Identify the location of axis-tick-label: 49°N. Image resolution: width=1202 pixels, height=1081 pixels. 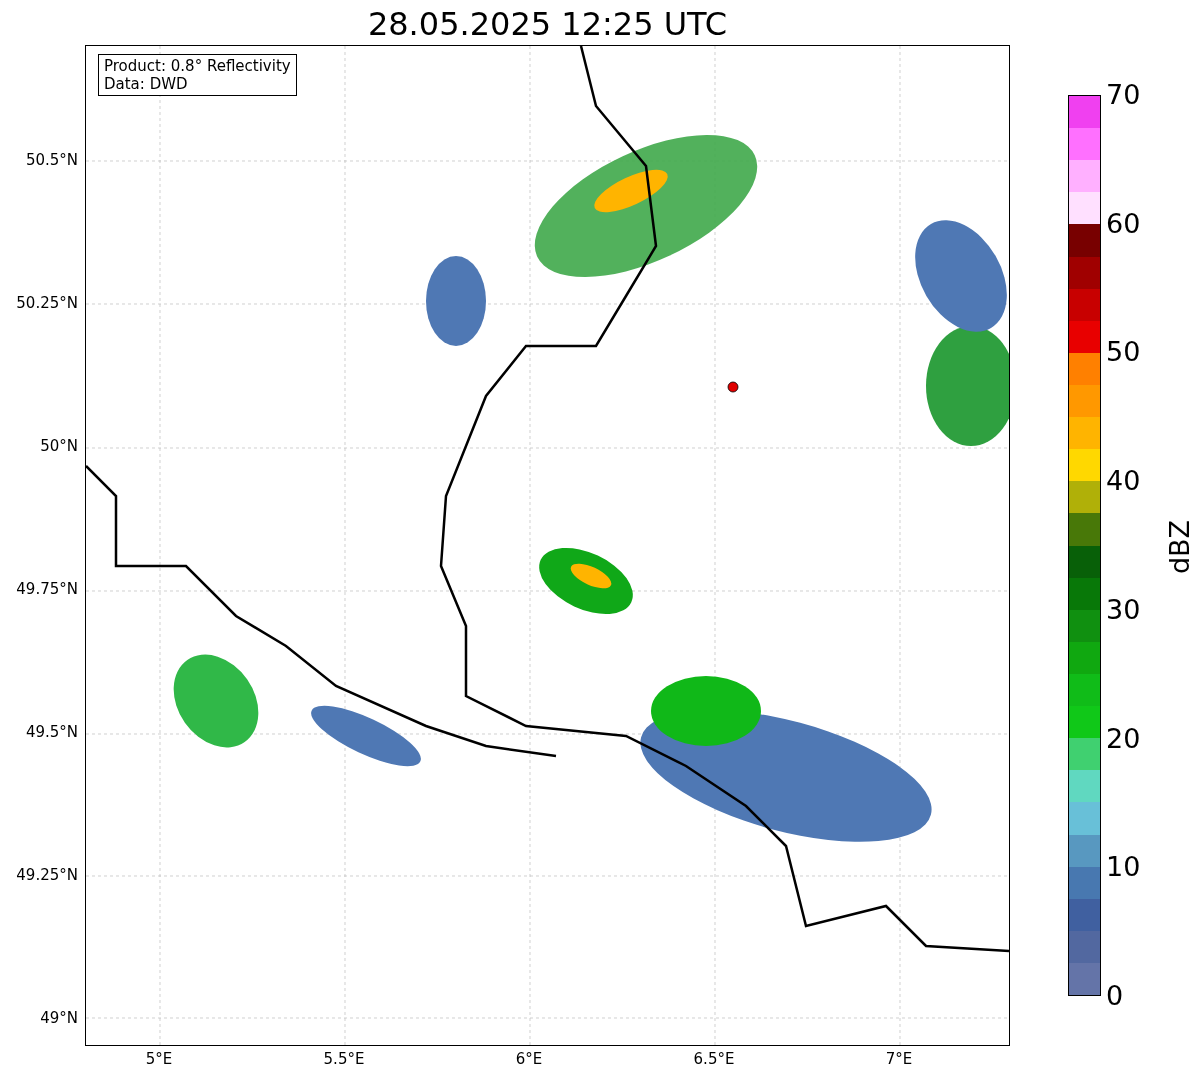
(59, 1018).